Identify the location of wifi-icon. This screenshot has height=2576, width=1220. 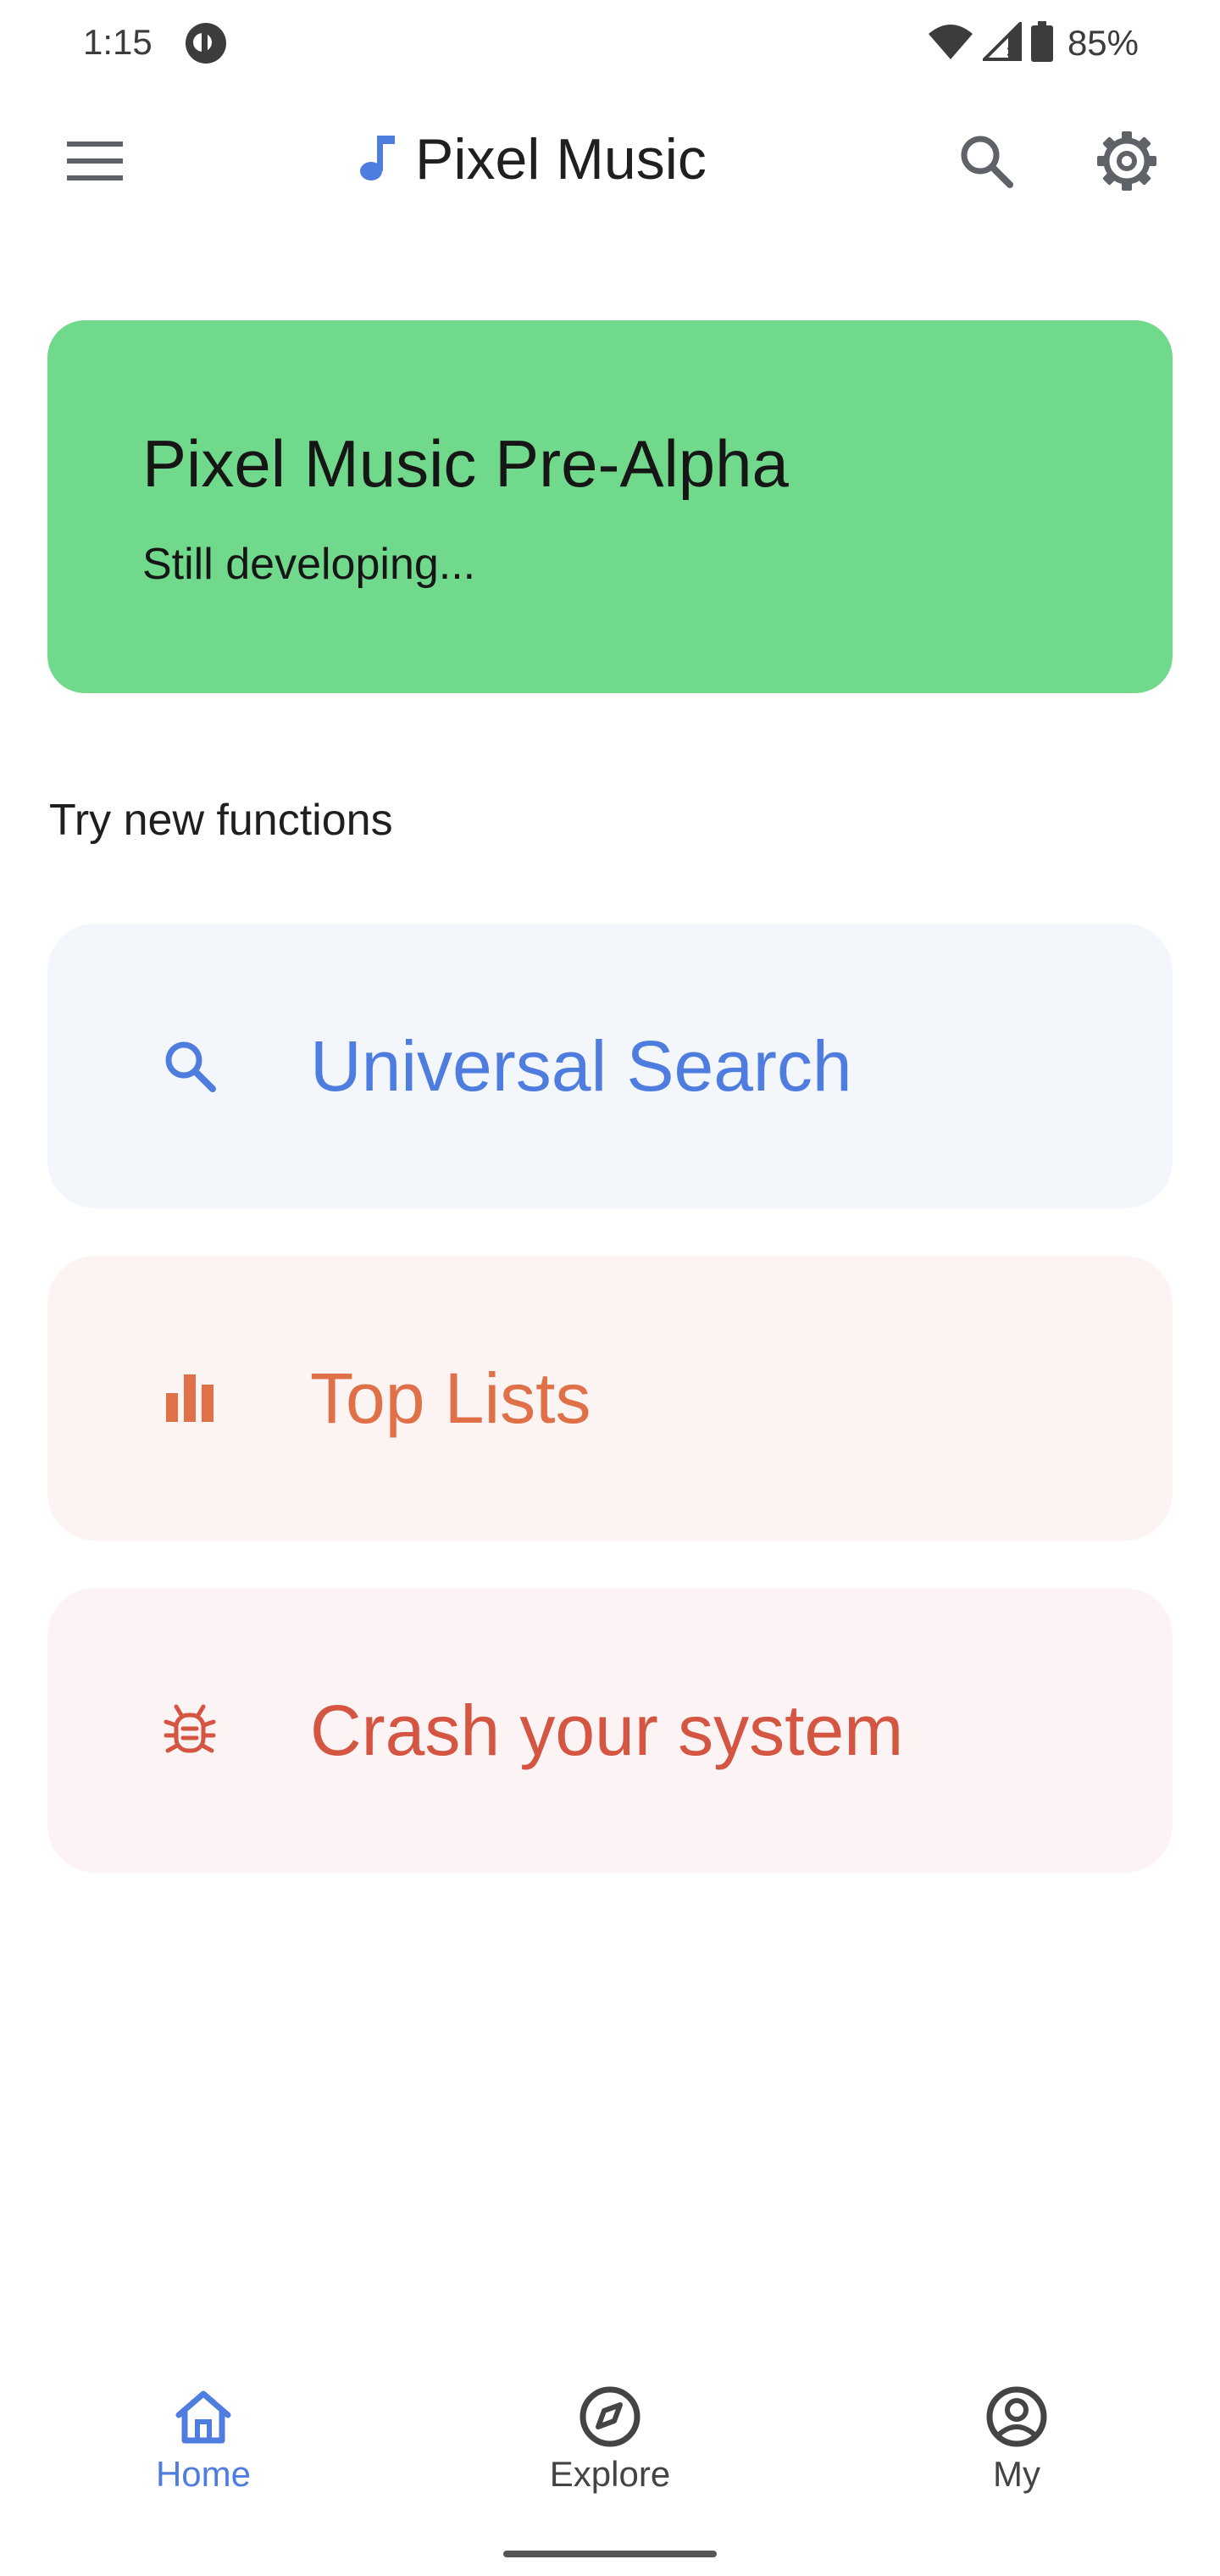
(950, 43).